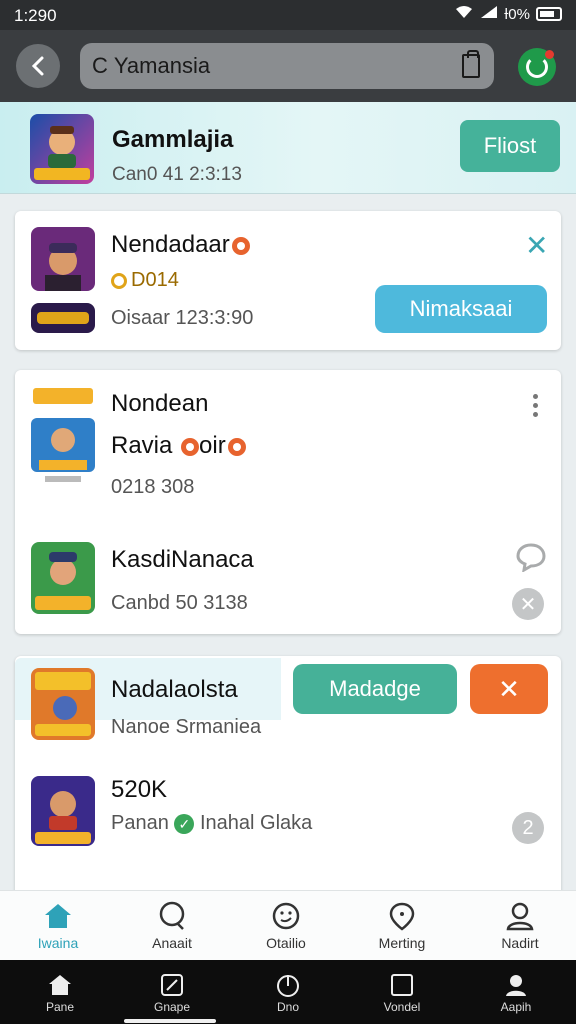 This screenshot has height=1024, width=576. I want to click on verified-icon: ✓, so click(184, 823).